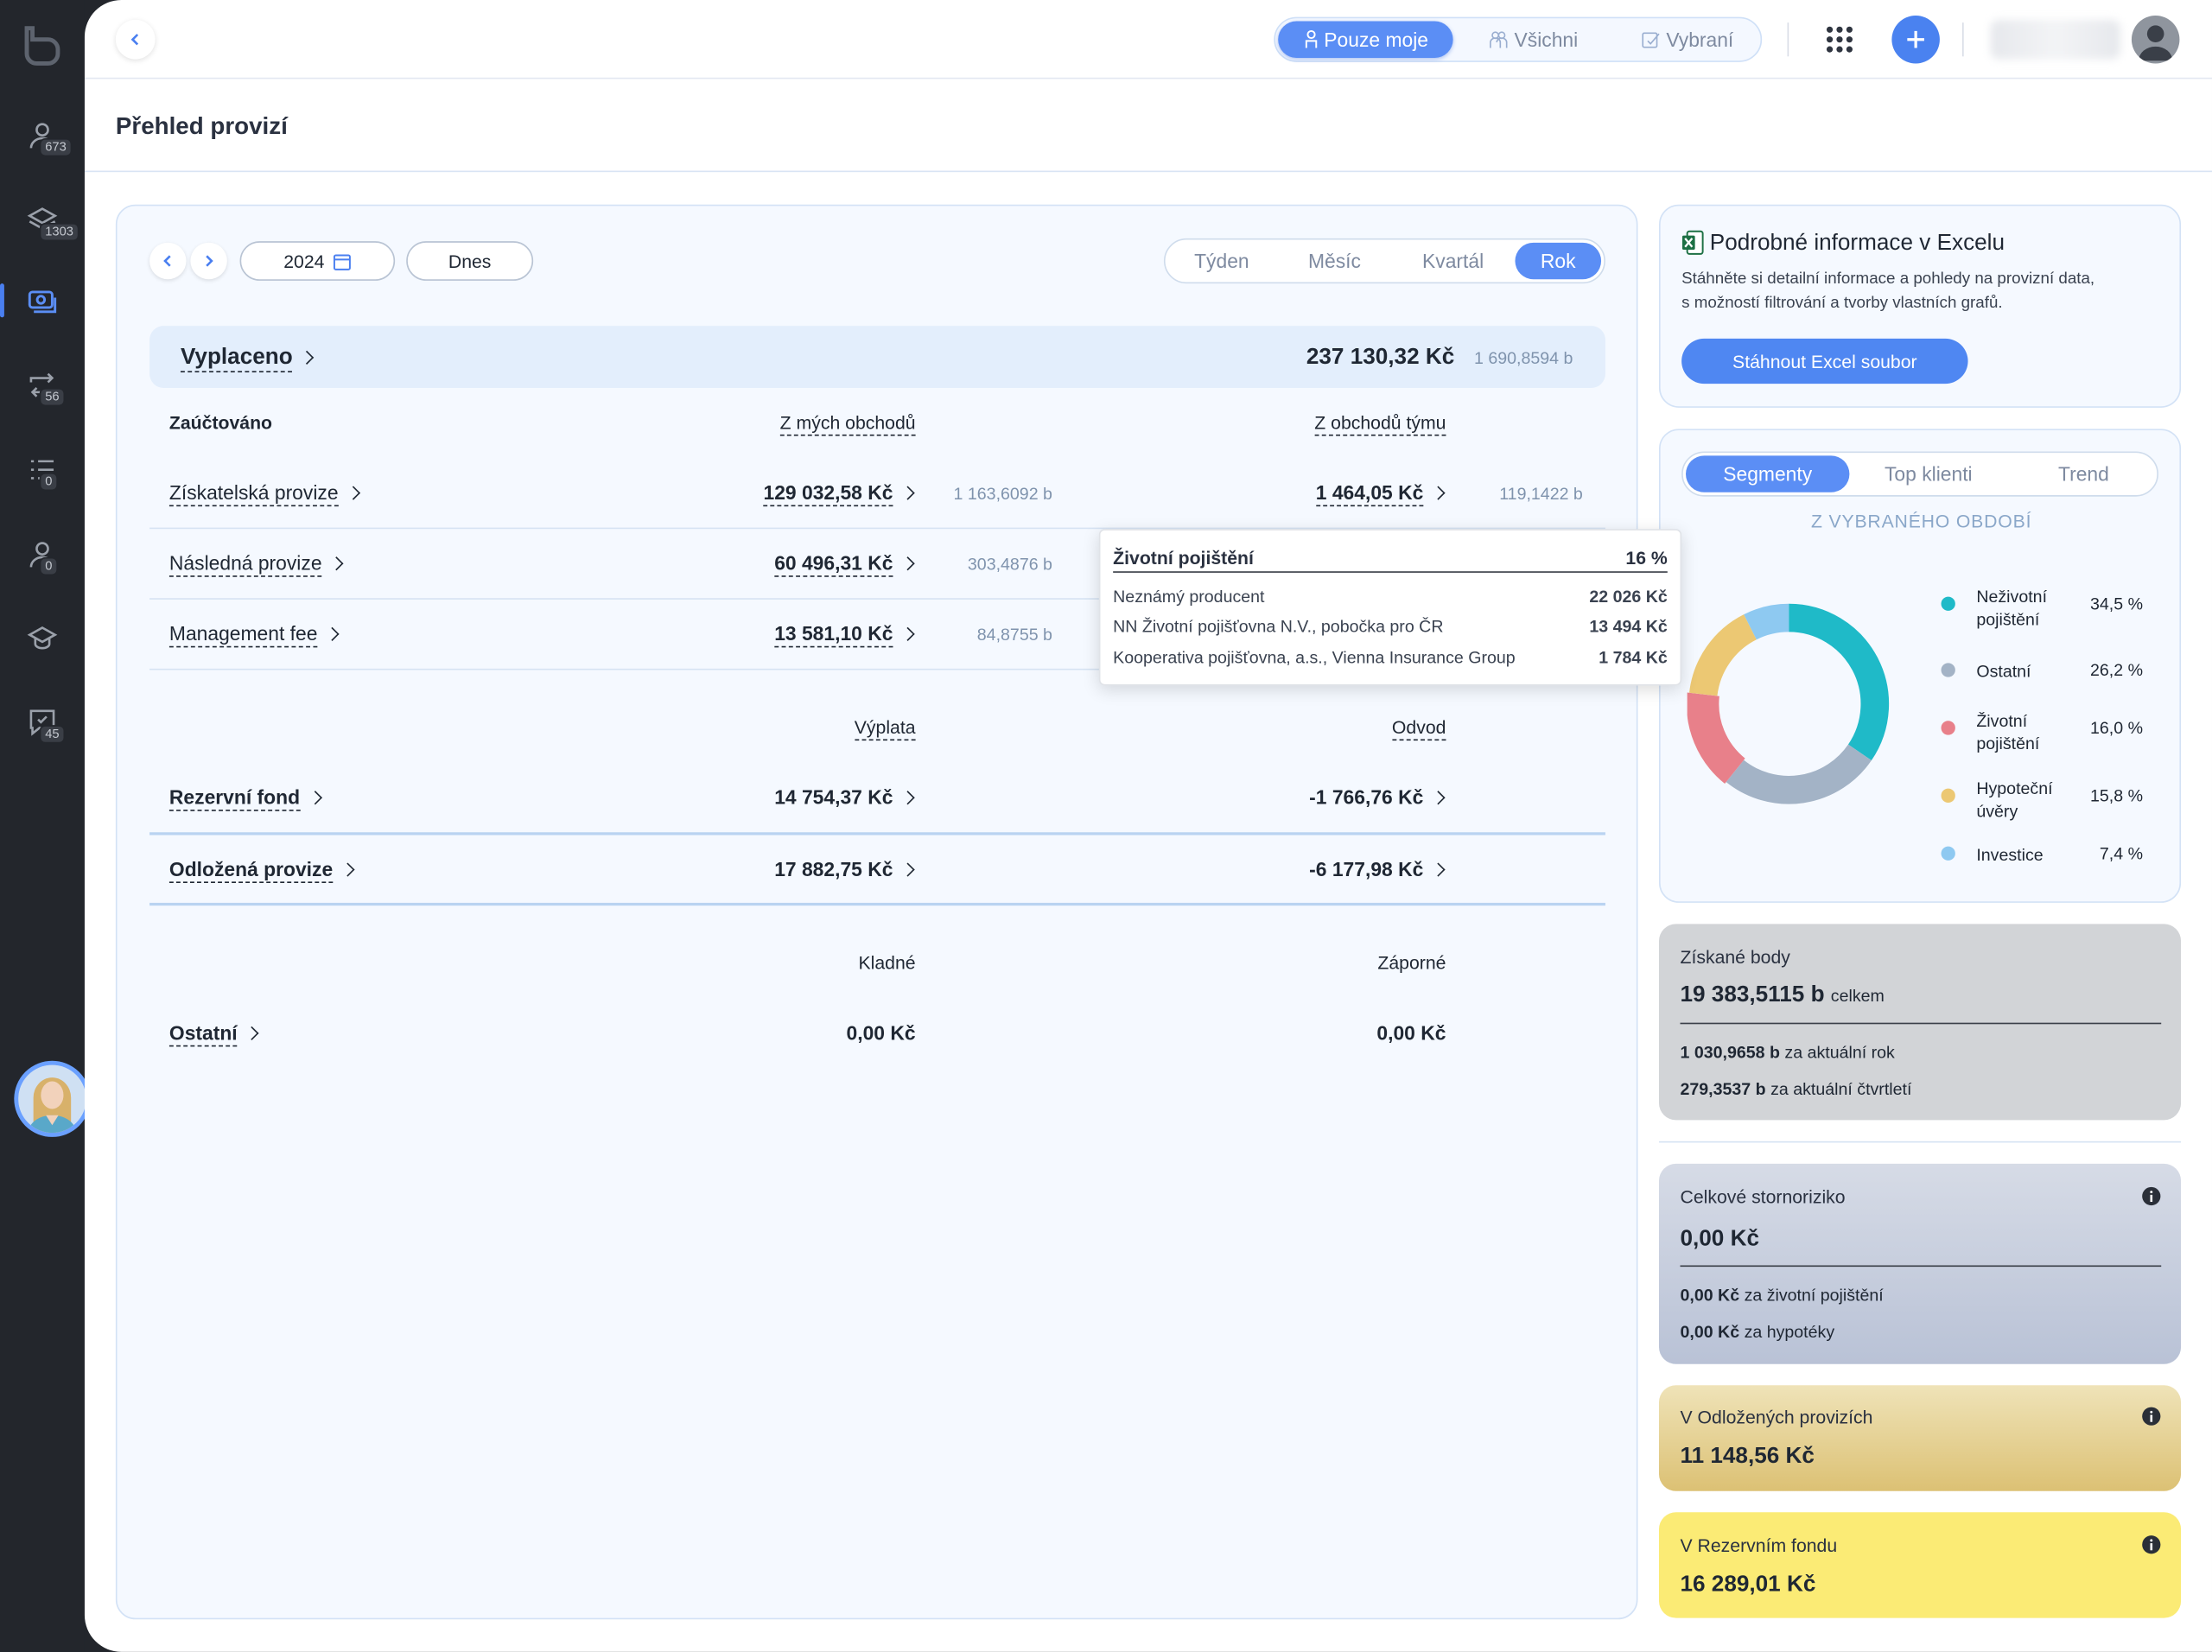 The width and height of the screenshot is (2212, 1652). Describe the element at coordinates (1418, 729) in the screenshot. I see `col-levy-header: Odvod` at that location.